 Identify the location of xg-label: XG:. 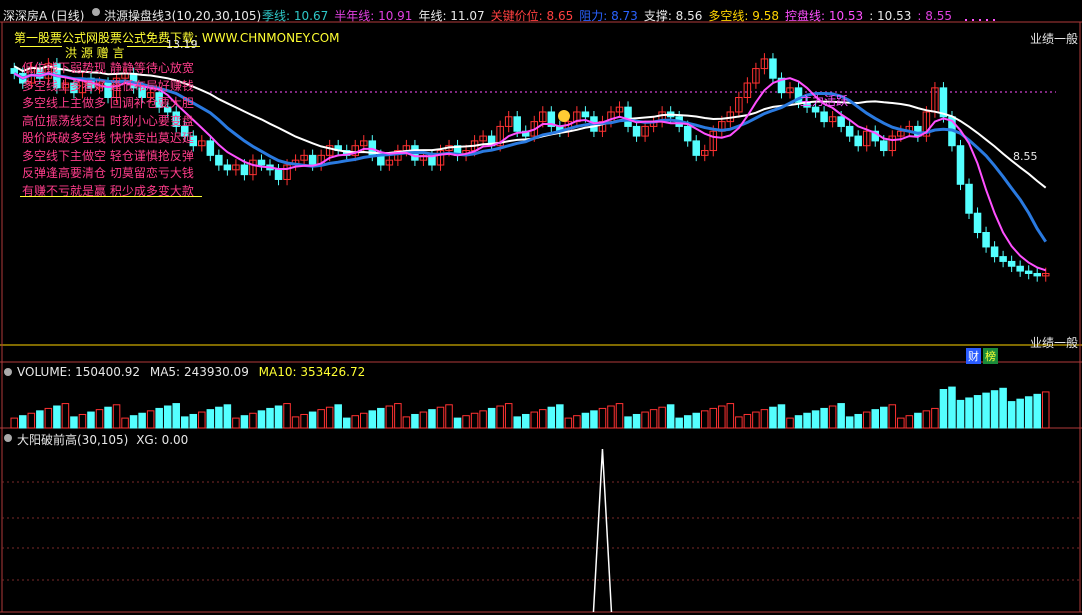
(147, 440).